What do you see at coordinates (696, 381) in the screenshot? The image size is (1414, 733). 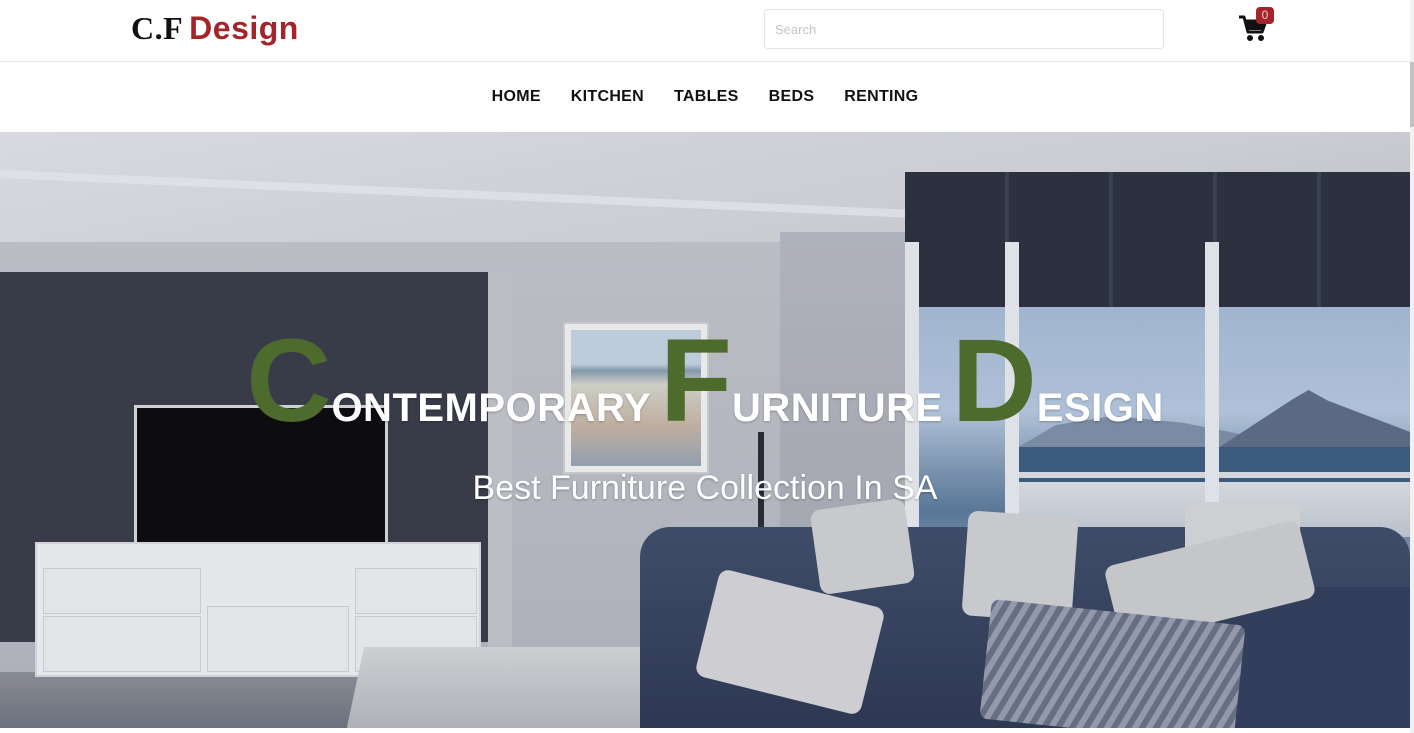 I see `hero-initial-f: F` at bounding box center [696, 381].